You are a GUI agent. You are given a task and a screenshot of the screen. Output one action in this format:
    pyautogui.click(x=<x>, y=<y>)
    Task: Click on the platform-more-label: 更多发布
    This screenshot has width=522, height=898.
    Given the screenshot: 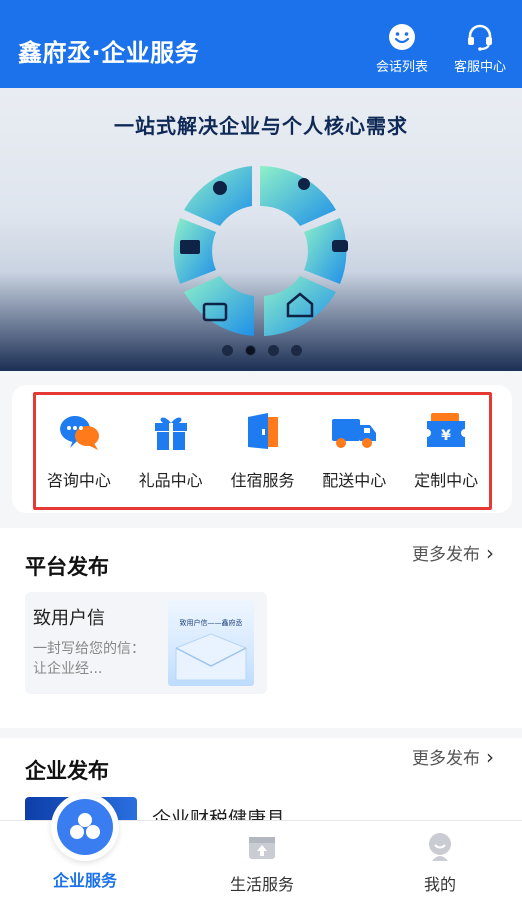 What is the action you would take?
    pyautogui.click(x=446, y=555)
    